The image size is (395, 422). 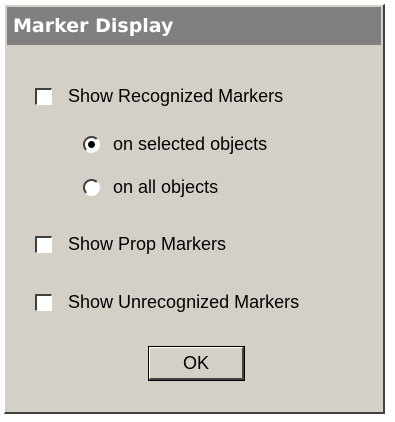 I want to click on radio-selected-dot-icon, so click(x=91, y=144).